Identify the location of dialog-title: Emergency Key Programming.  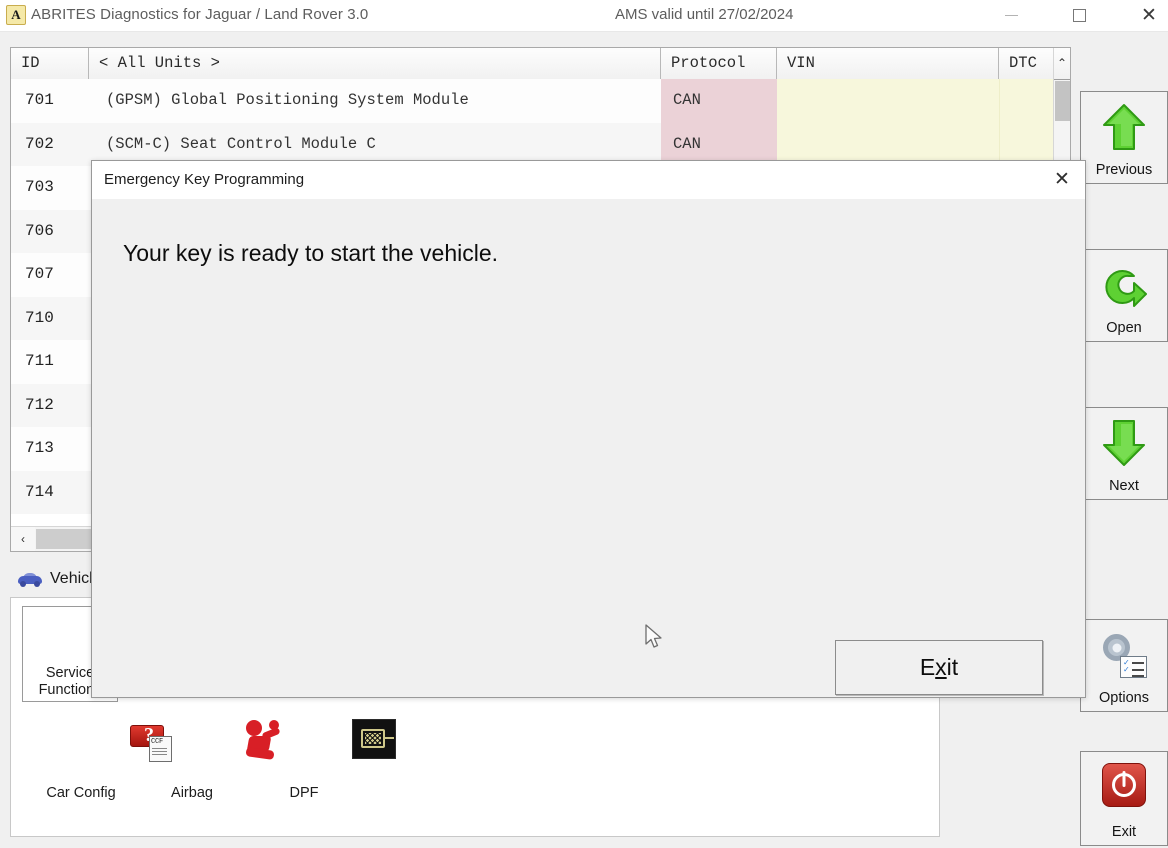
(204, 179).